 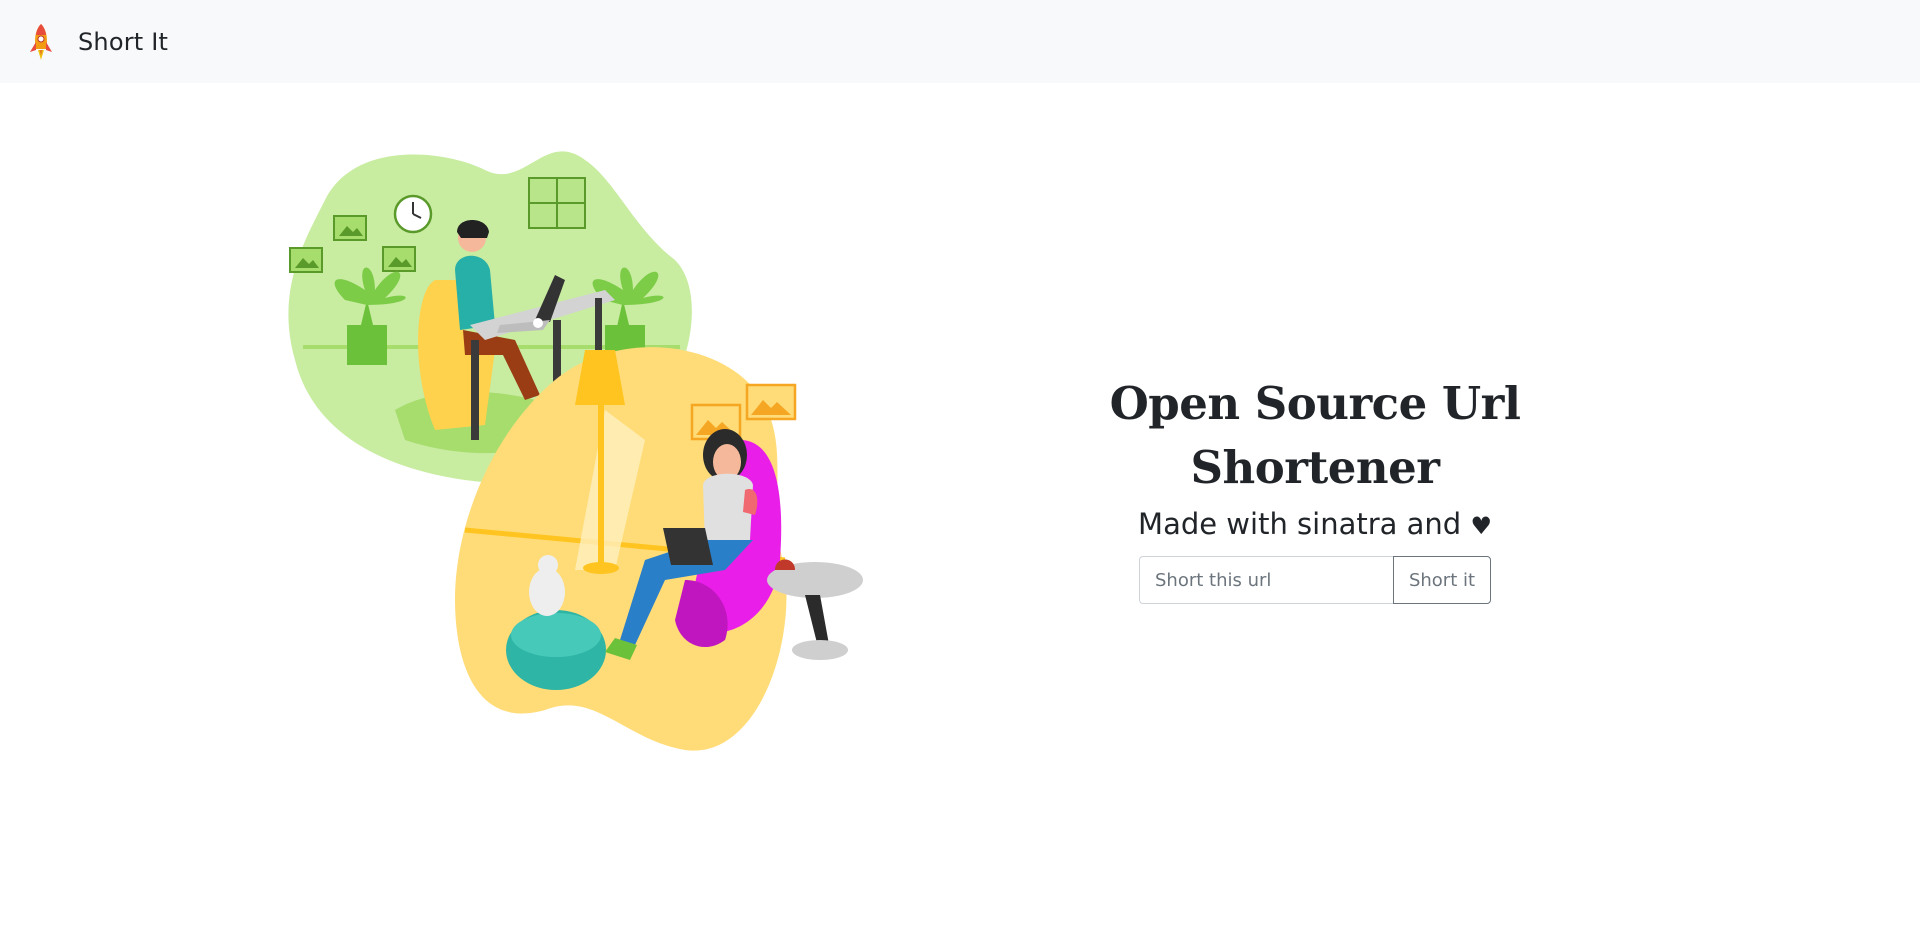 What do you see at coordinates (960, 41) in the screenshot?
I see `navbar: Short It` at bounding box center [960, 41].